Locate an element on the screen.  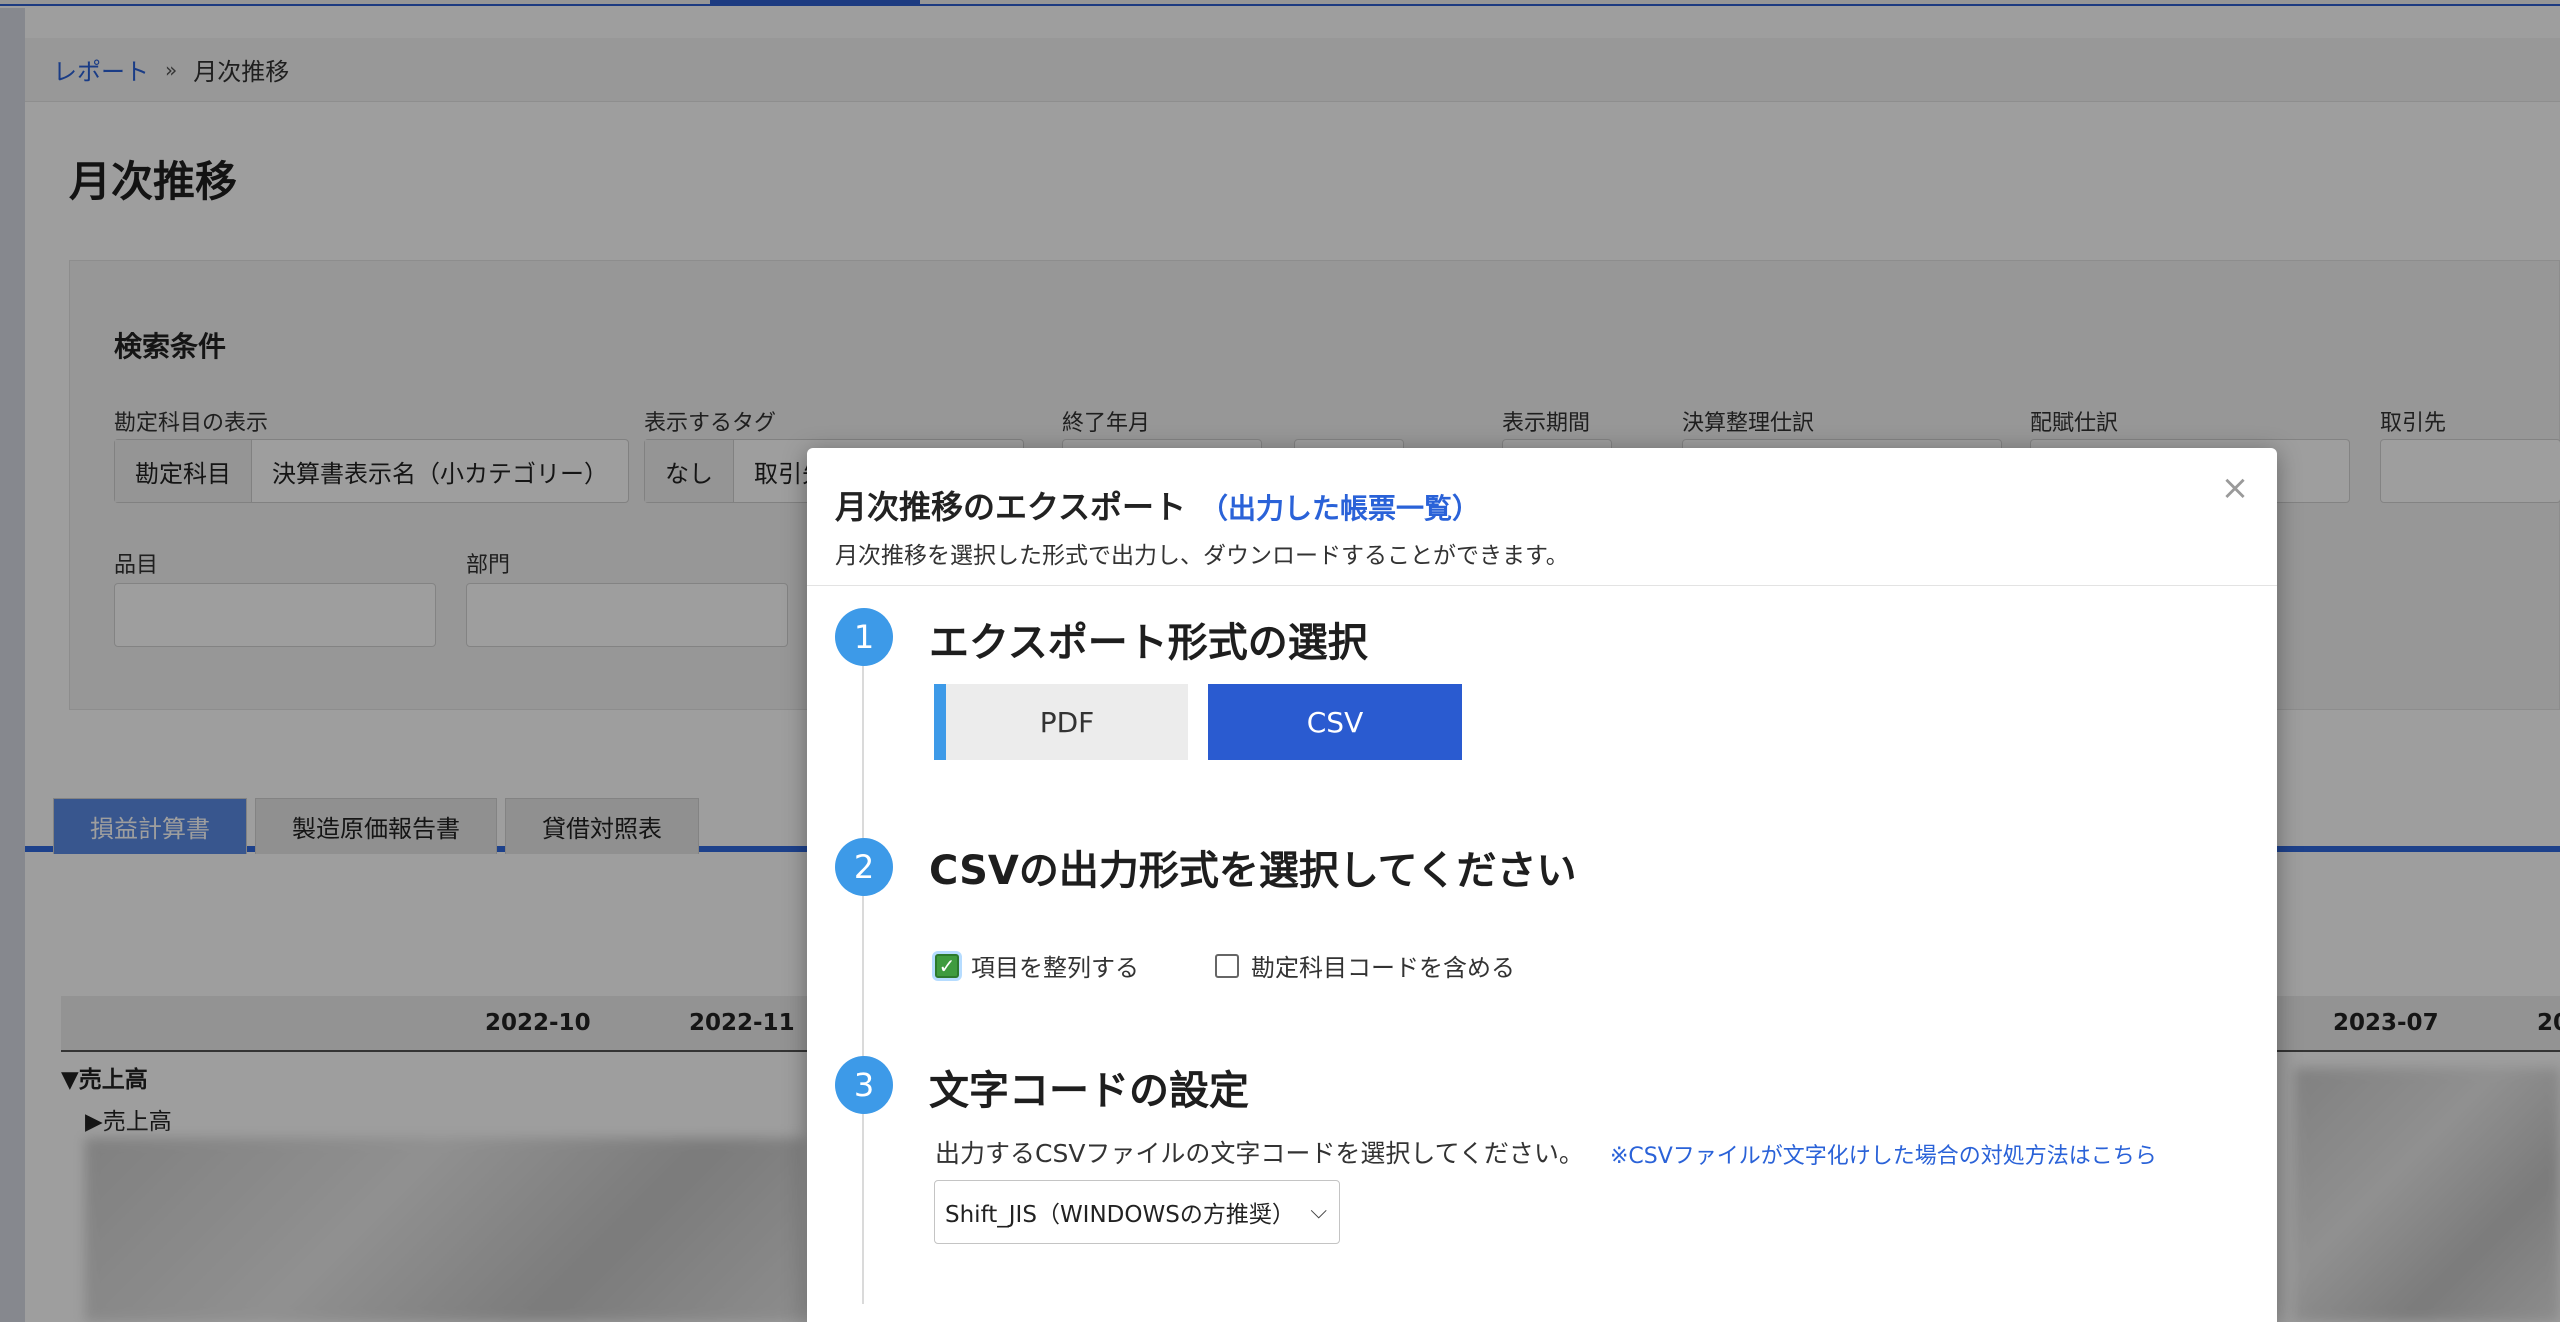
format-pdf-button: PDF is located at coordinates (1061, 722).